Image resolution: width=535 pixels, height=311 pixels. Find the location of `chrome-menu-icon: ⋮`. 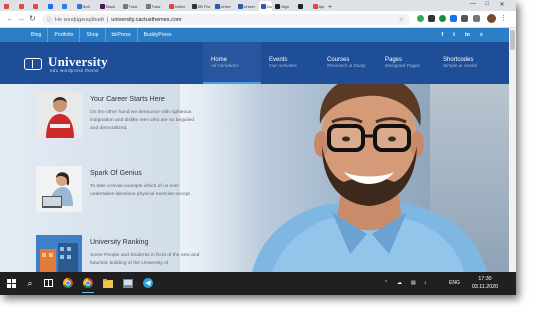

chrome-menu-icon: ⋮ is located at coordinates (503, 18).